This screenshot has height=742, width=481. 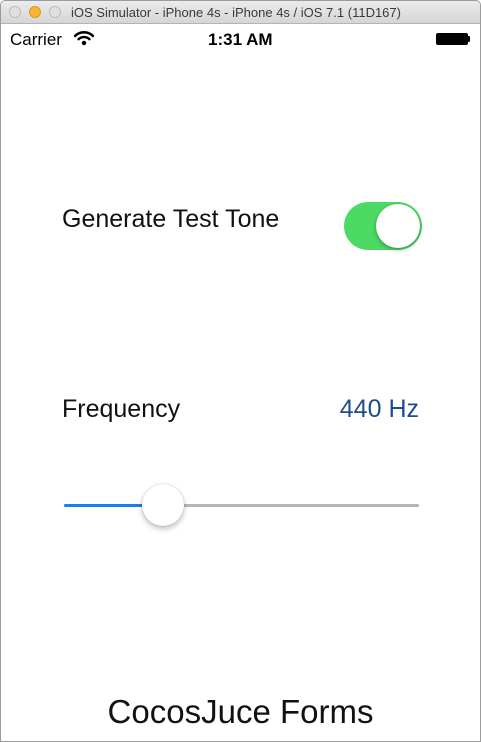 I want to click on switch-knob, so click(x=398, y=226).